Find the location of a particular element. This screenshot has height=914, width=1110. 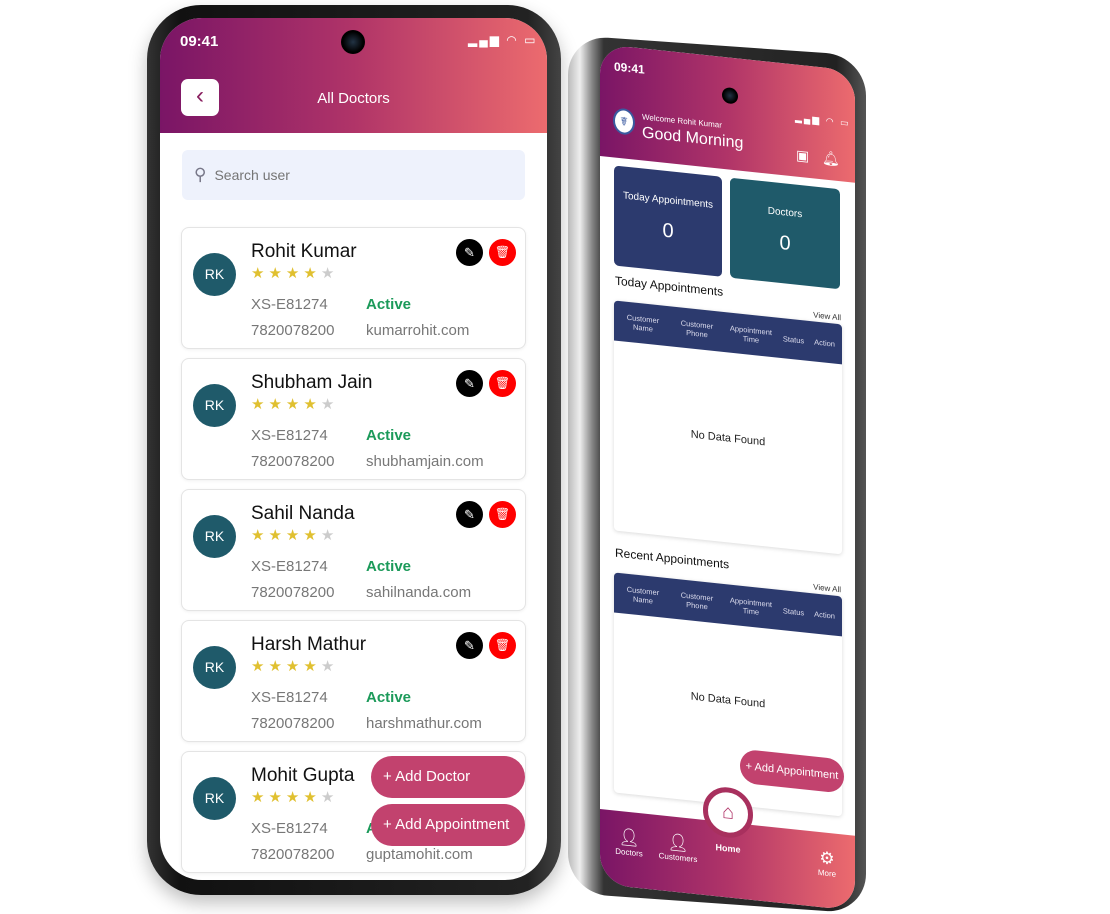

doctor-name: Harsh Mathur is located at coordinates (309, 644).